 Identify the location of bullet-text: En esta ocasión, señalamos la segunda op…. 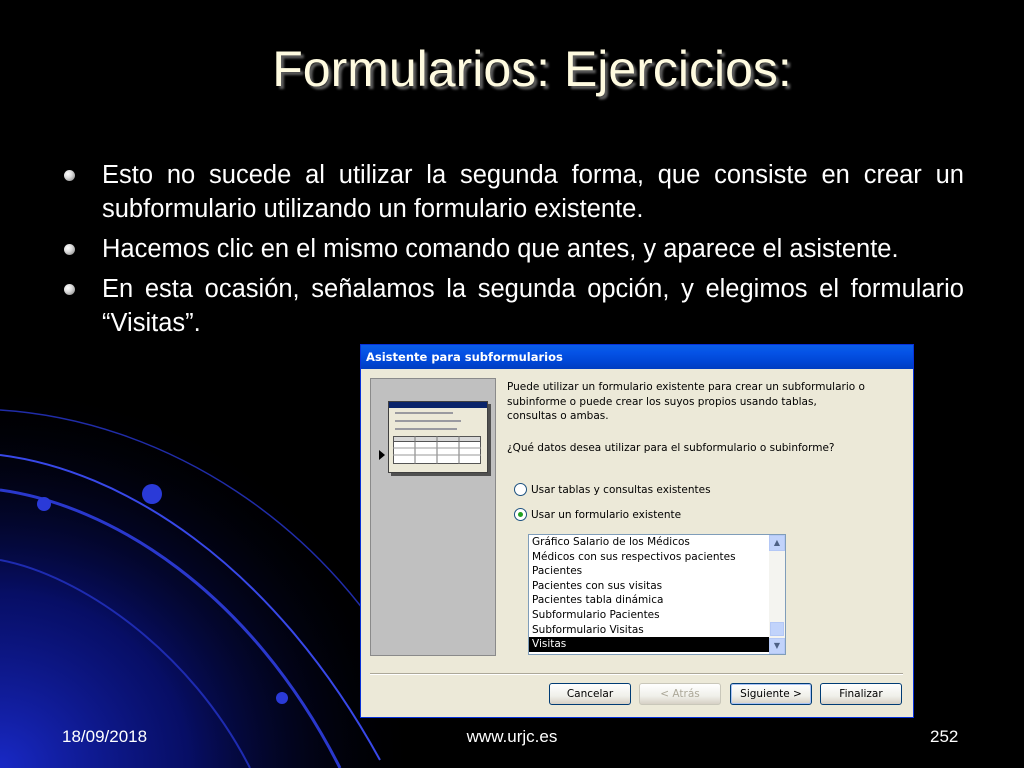
(533, 306).